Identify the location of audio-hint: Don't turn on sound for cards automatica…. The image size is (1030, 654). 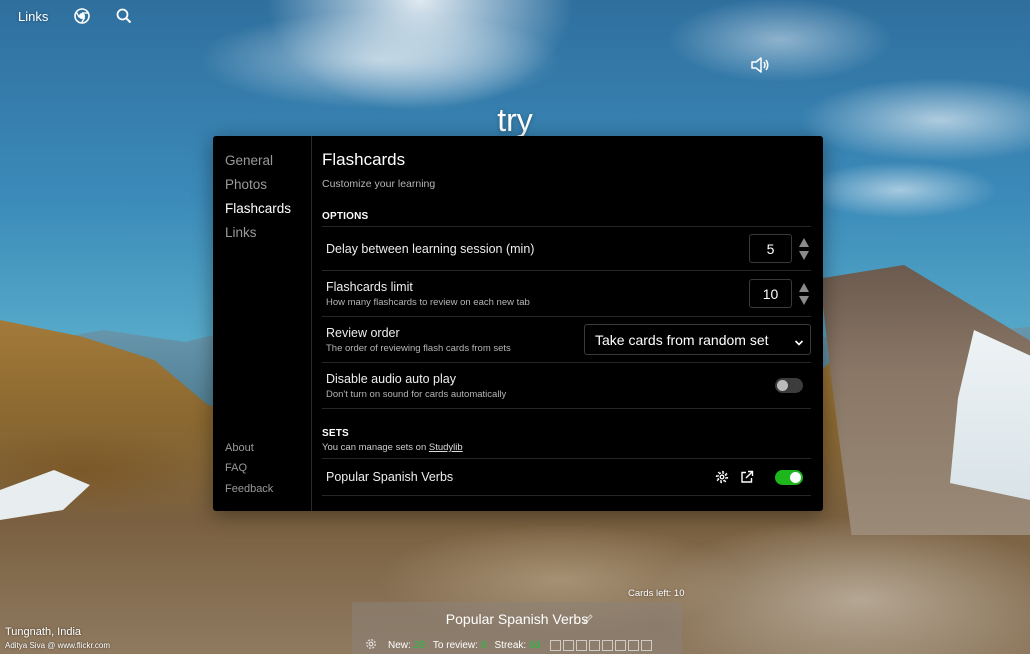
(416, 394).